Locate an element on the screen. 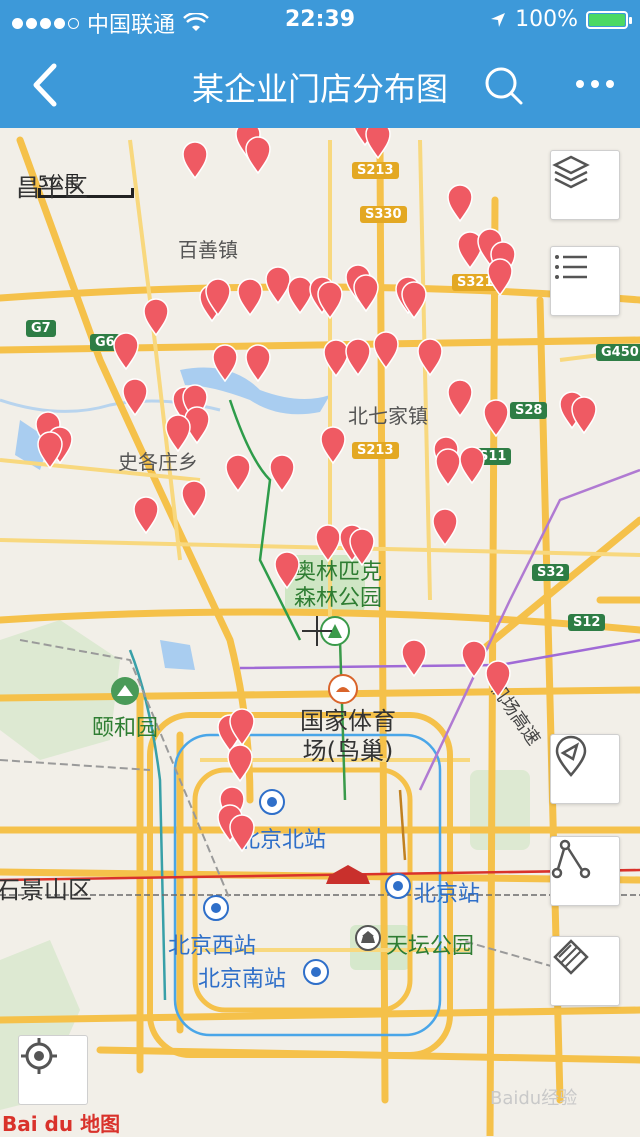 This screenshot has width=640, height=1137. train-station-icon-west is located at coordinates (216, 908).